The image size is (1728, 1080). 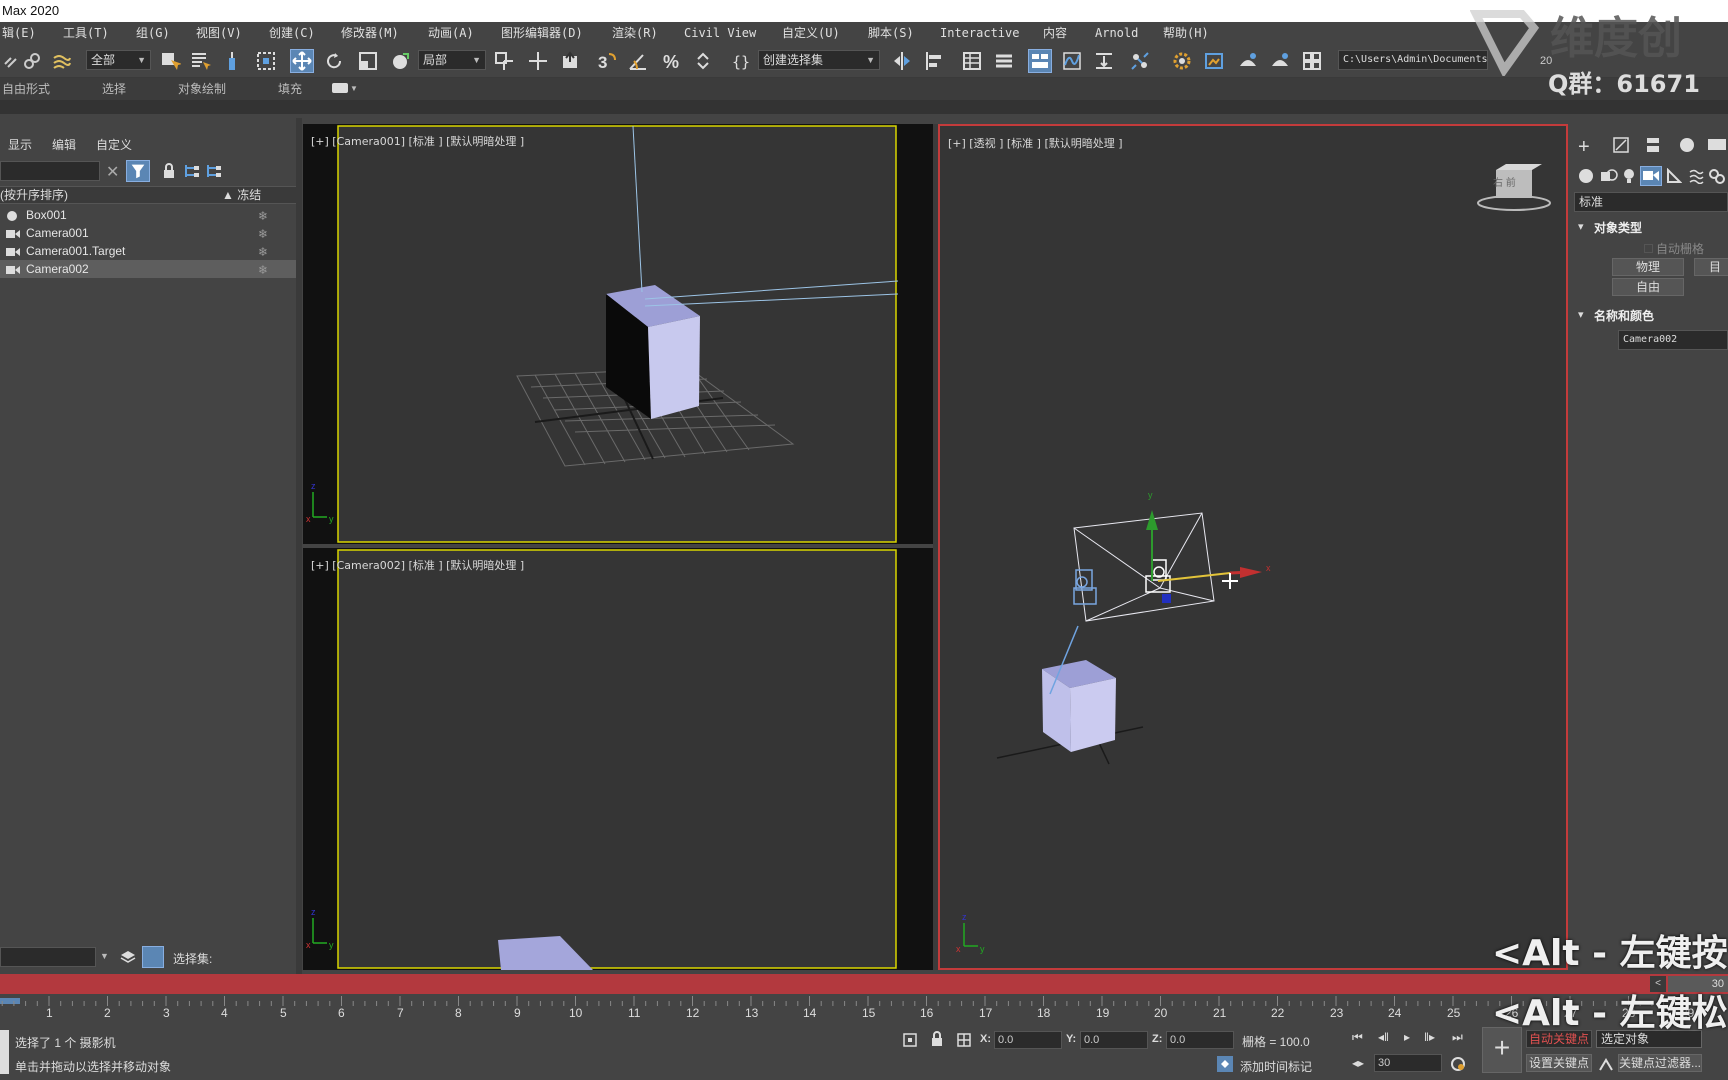 What do you see at coordinates (1609, 177) in the screenshot?
I see `shapes-icon` at bounding box center [1609, 177].